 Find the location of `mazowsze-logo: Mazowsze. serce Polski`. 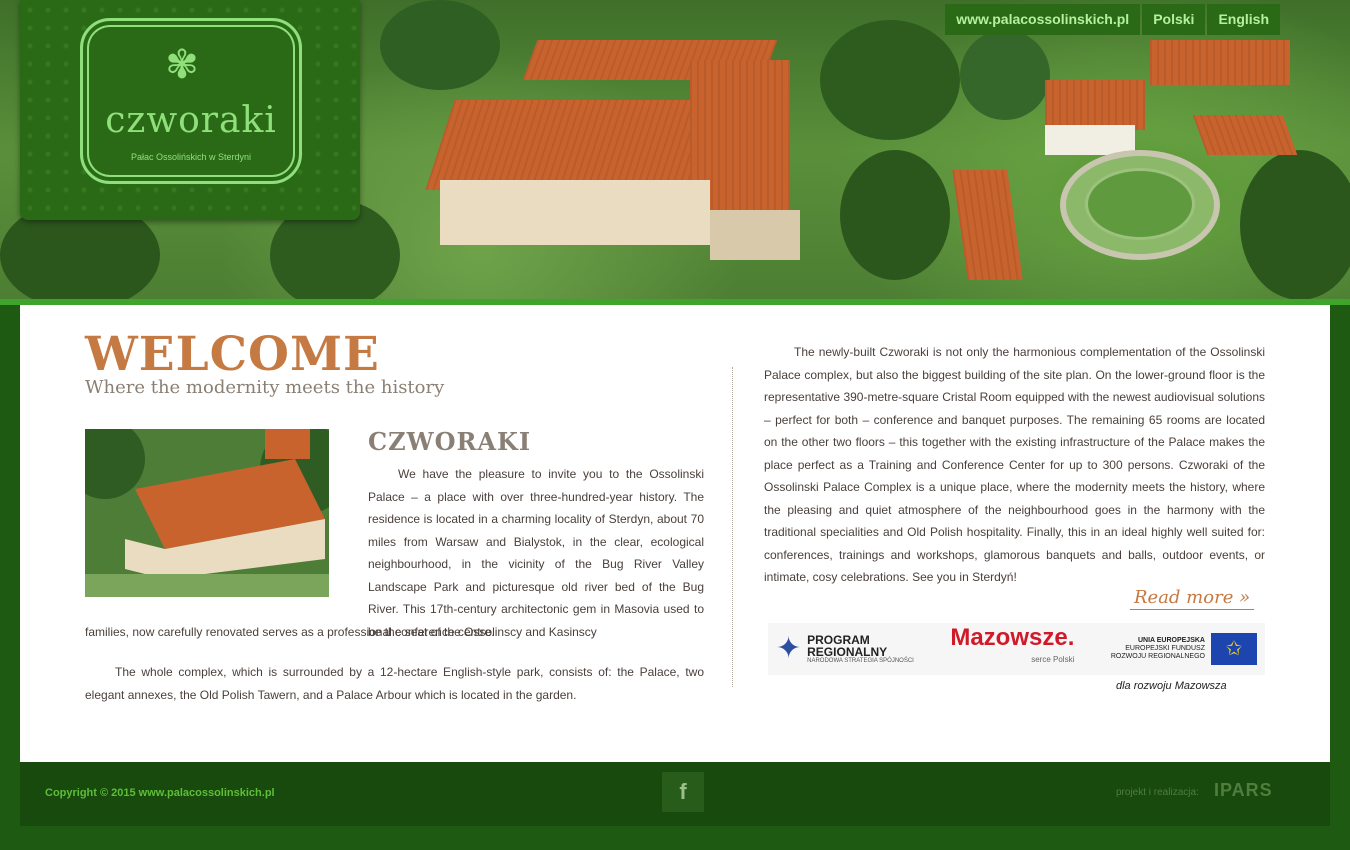

mazowsze-logo: Mazowsze. serce Polski is located at coordinates (1012, 647).